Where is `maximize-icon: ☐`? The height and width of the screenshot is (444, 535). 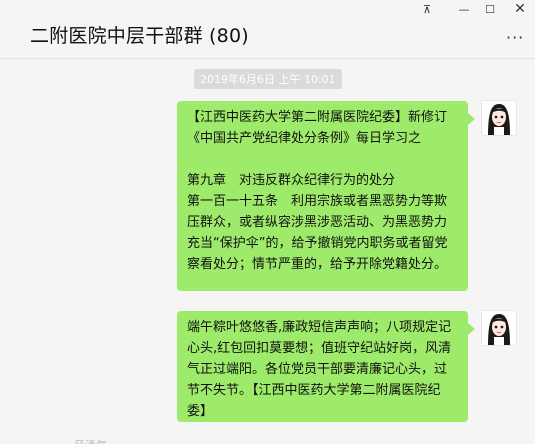
maximize-icon: ☐ is located at coordinates (490, 9).